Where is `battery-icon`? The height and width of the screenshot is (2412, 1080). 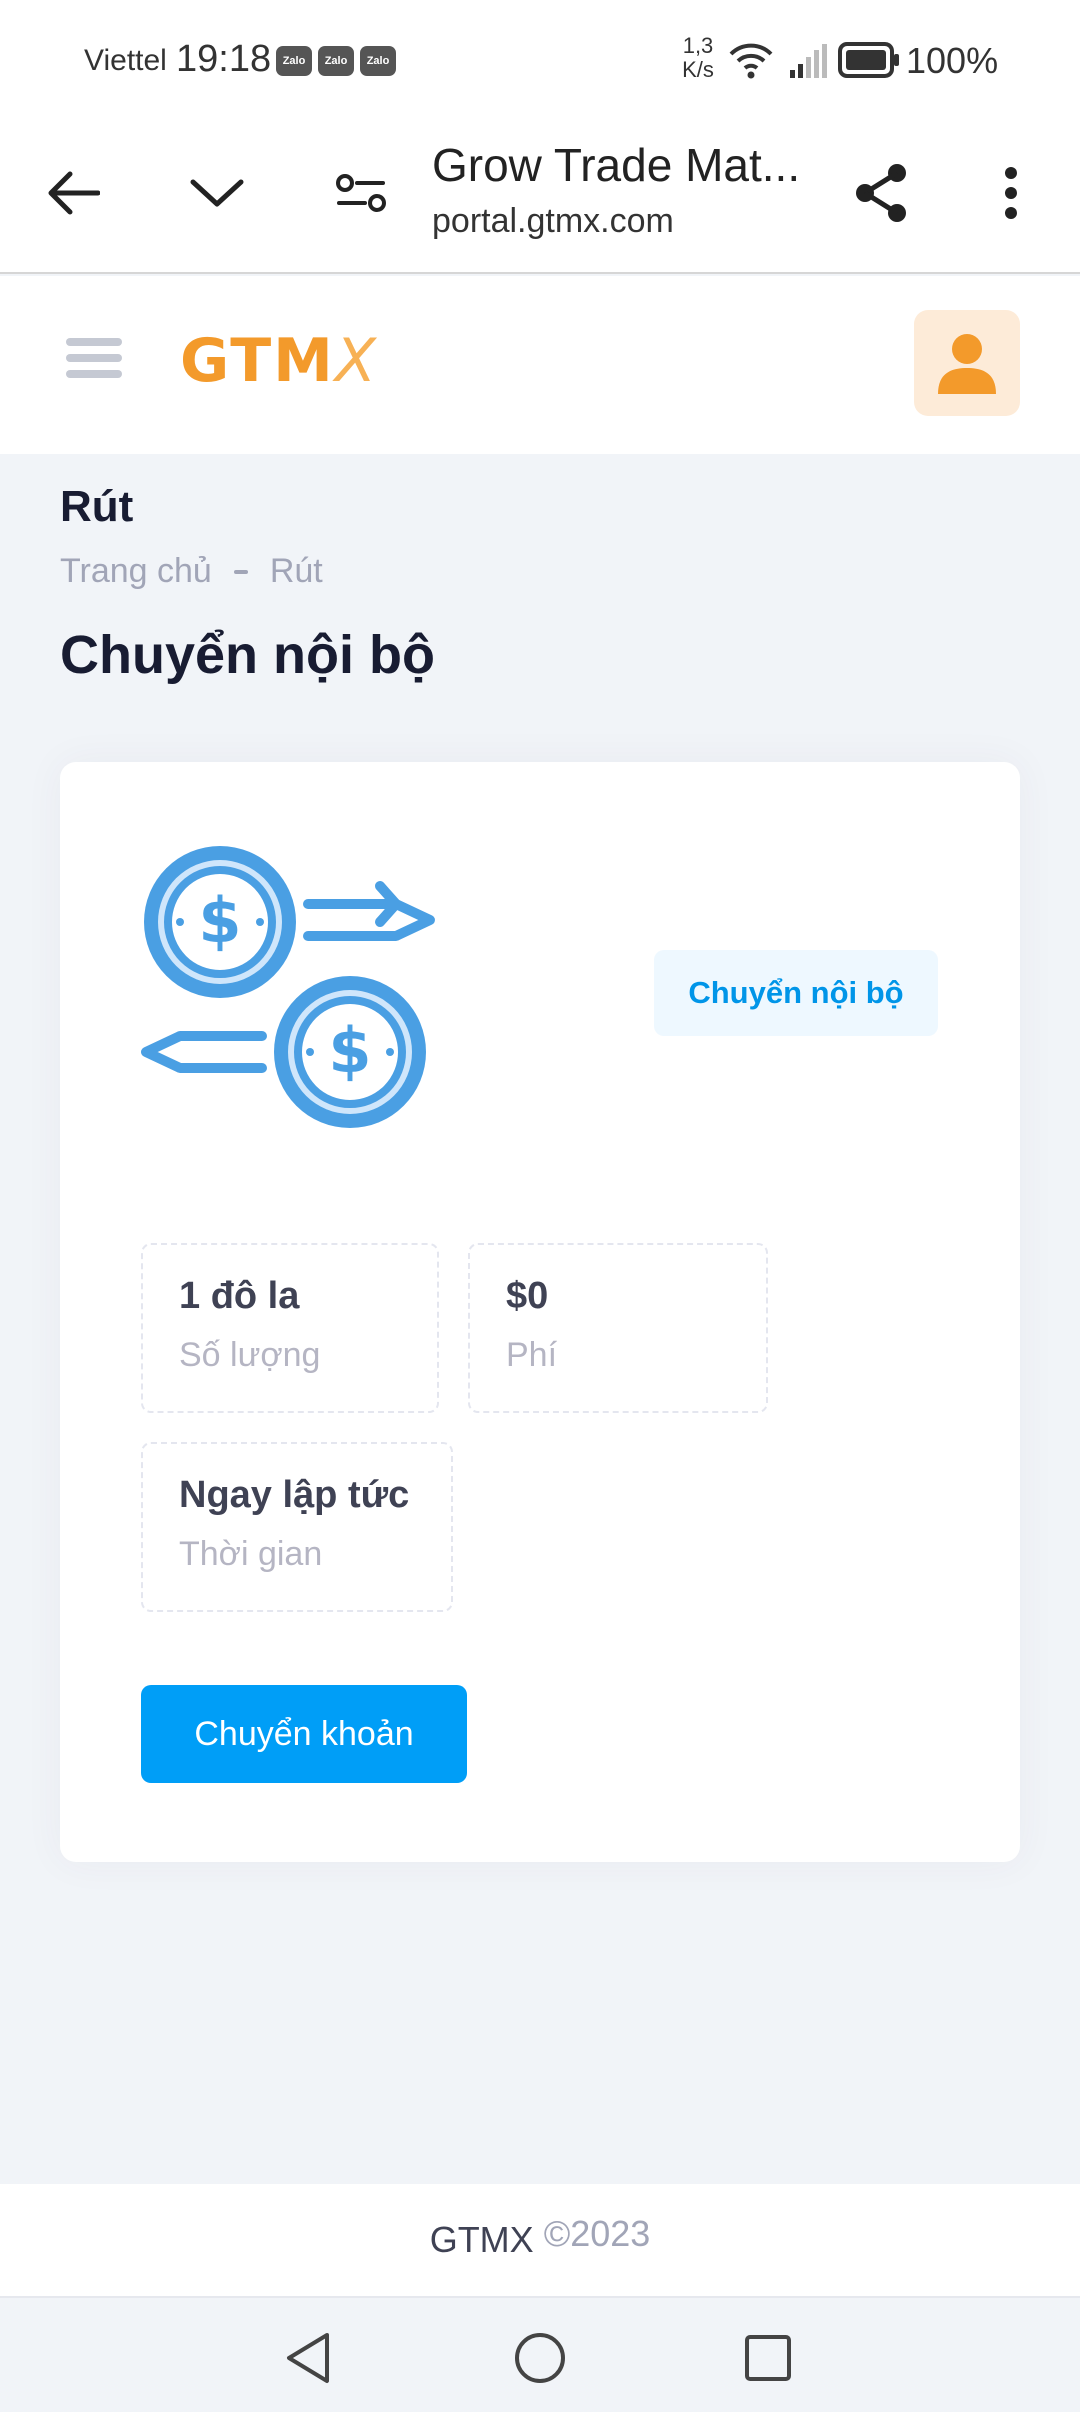 battery-icon is located at coordinates (868, 60).